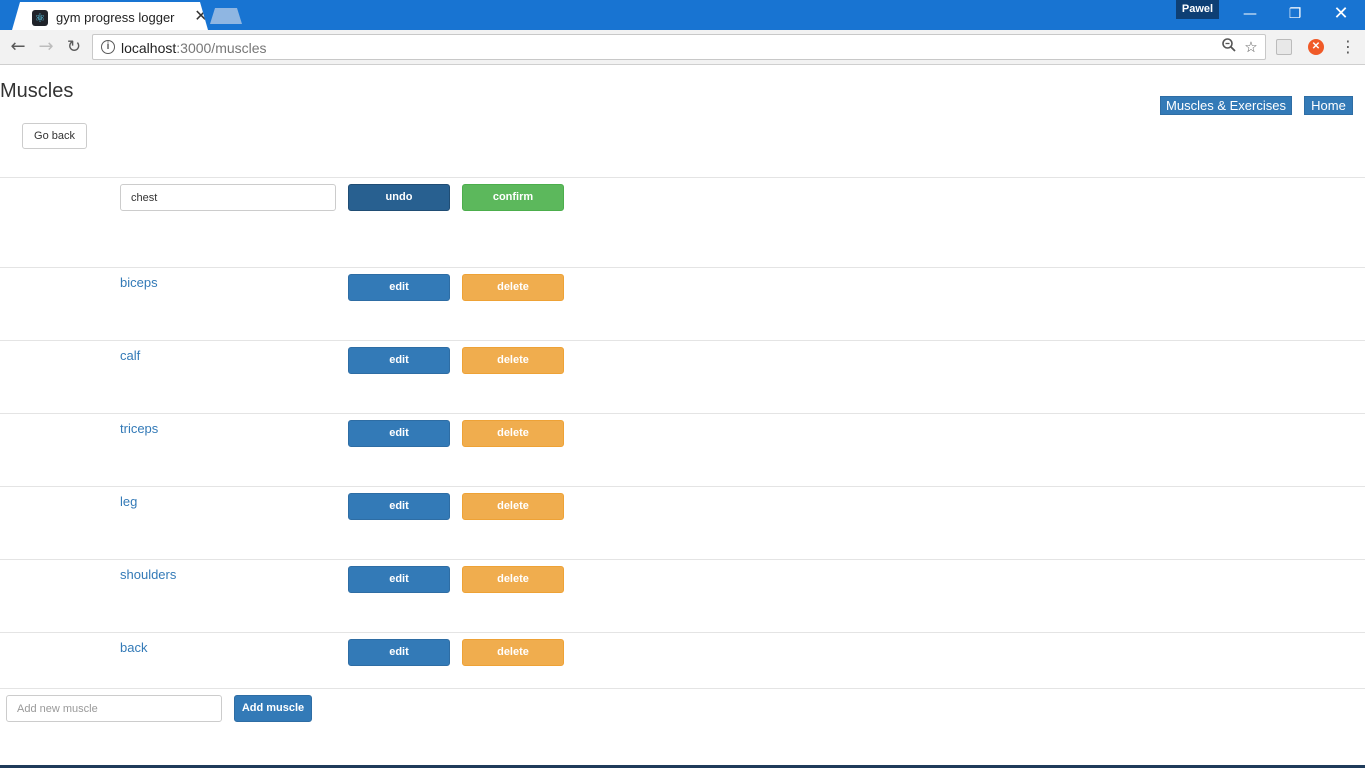 The width and height of the screenshot is (1365, 768). What do you see at coordinates (228, 197) in the screenshot?
I see `muscle-name-edit-input` at bounding box center [228, 197].